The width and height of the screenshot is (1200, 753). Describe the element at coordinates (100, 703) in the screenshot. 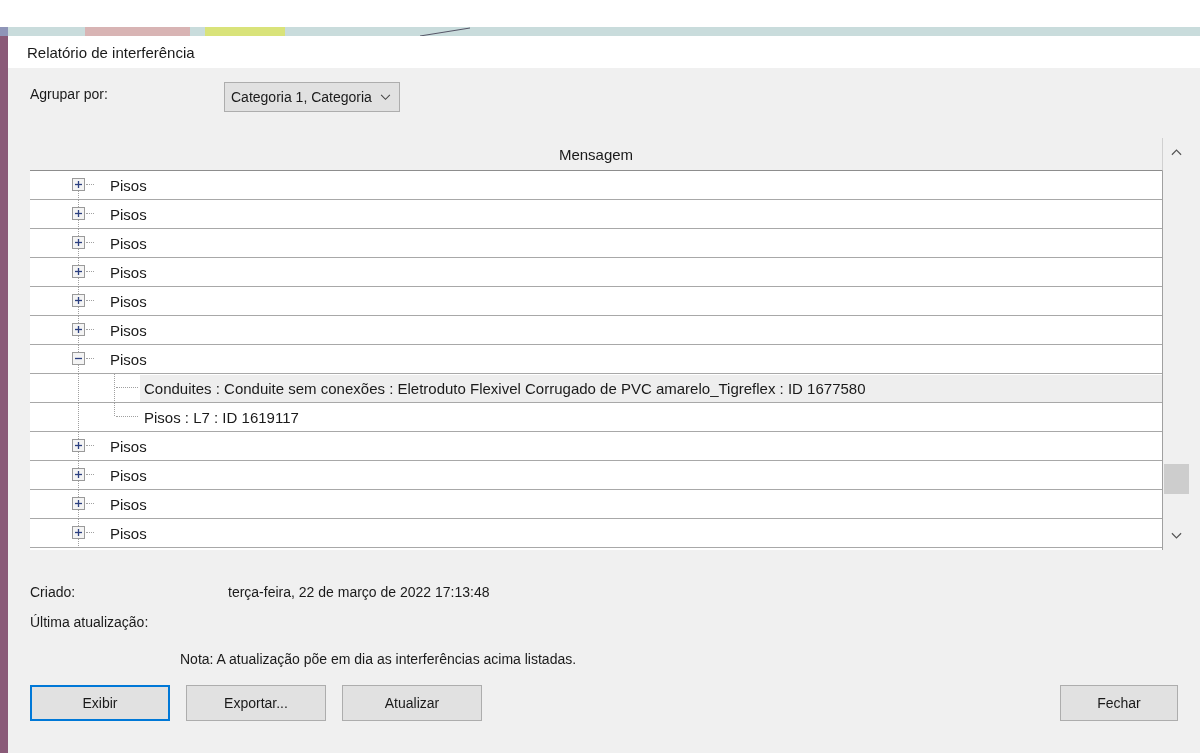

I see `action-button: Exibir` at that location.